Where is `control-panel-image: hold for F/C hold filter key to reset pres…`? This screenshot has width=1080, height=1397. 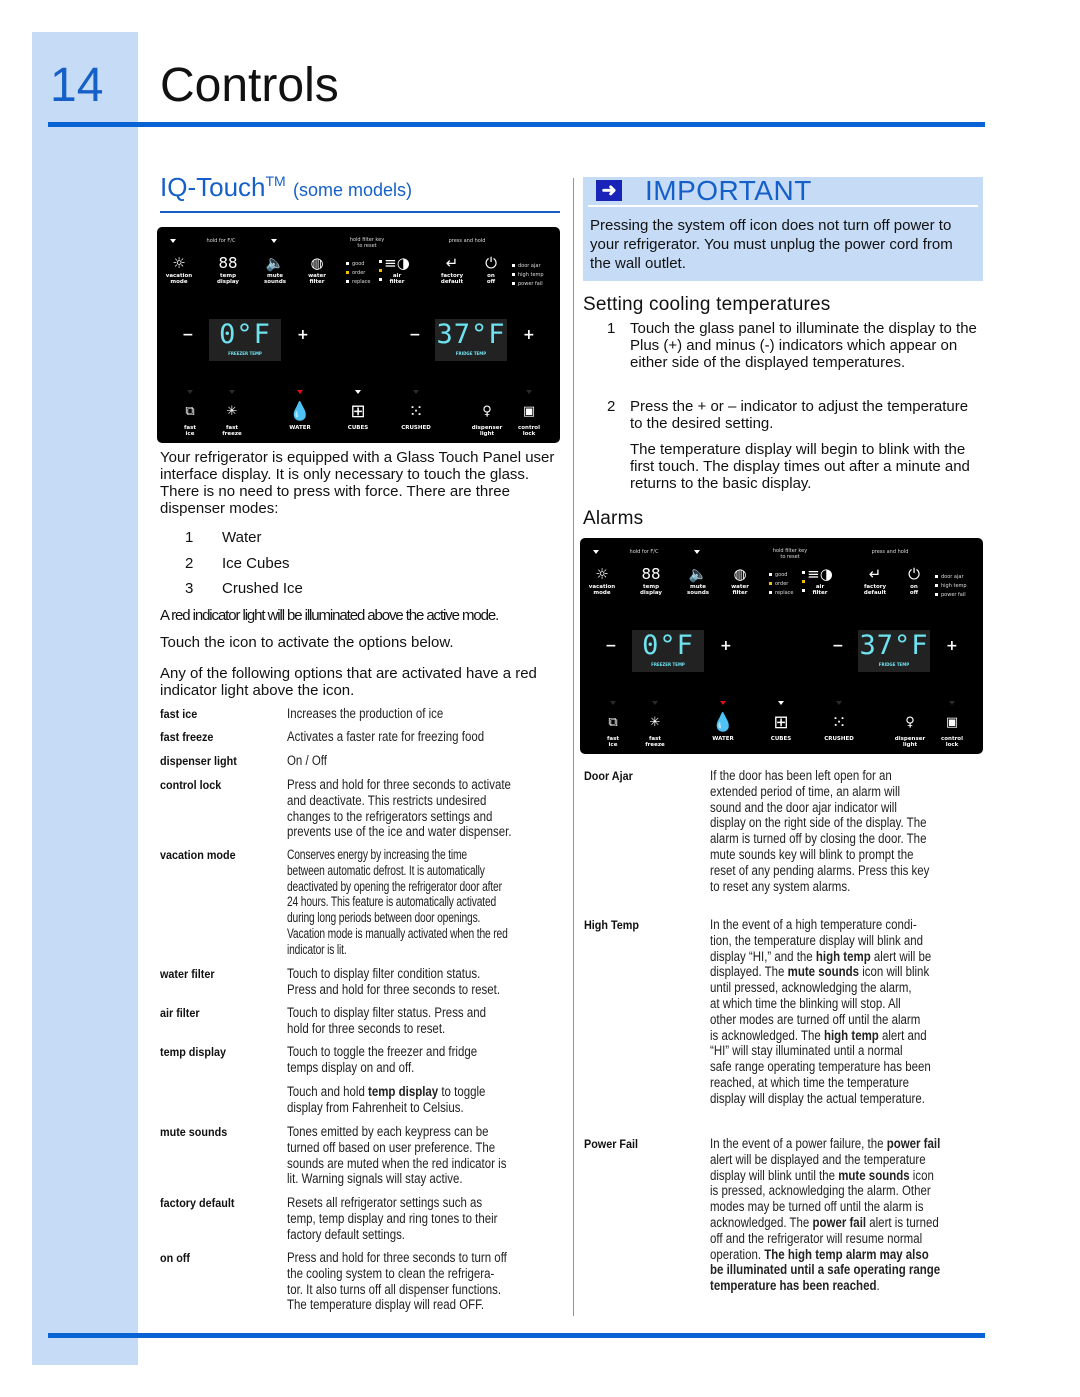 control-panel-image: hold for F/C hold filter key to reset pres… is located at coordinates (358, 335).